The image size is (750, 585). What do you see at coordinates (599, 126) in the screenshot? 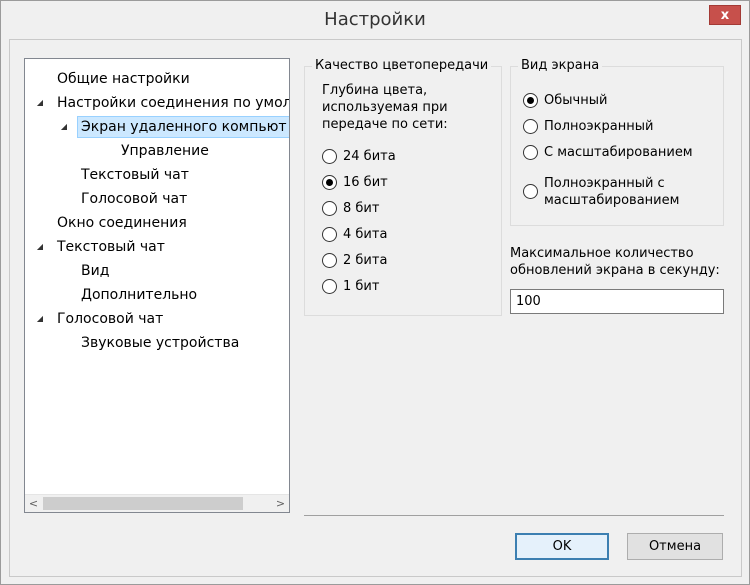
I see `radio-label: Полноэкранный` at bounding box center [599, 126].